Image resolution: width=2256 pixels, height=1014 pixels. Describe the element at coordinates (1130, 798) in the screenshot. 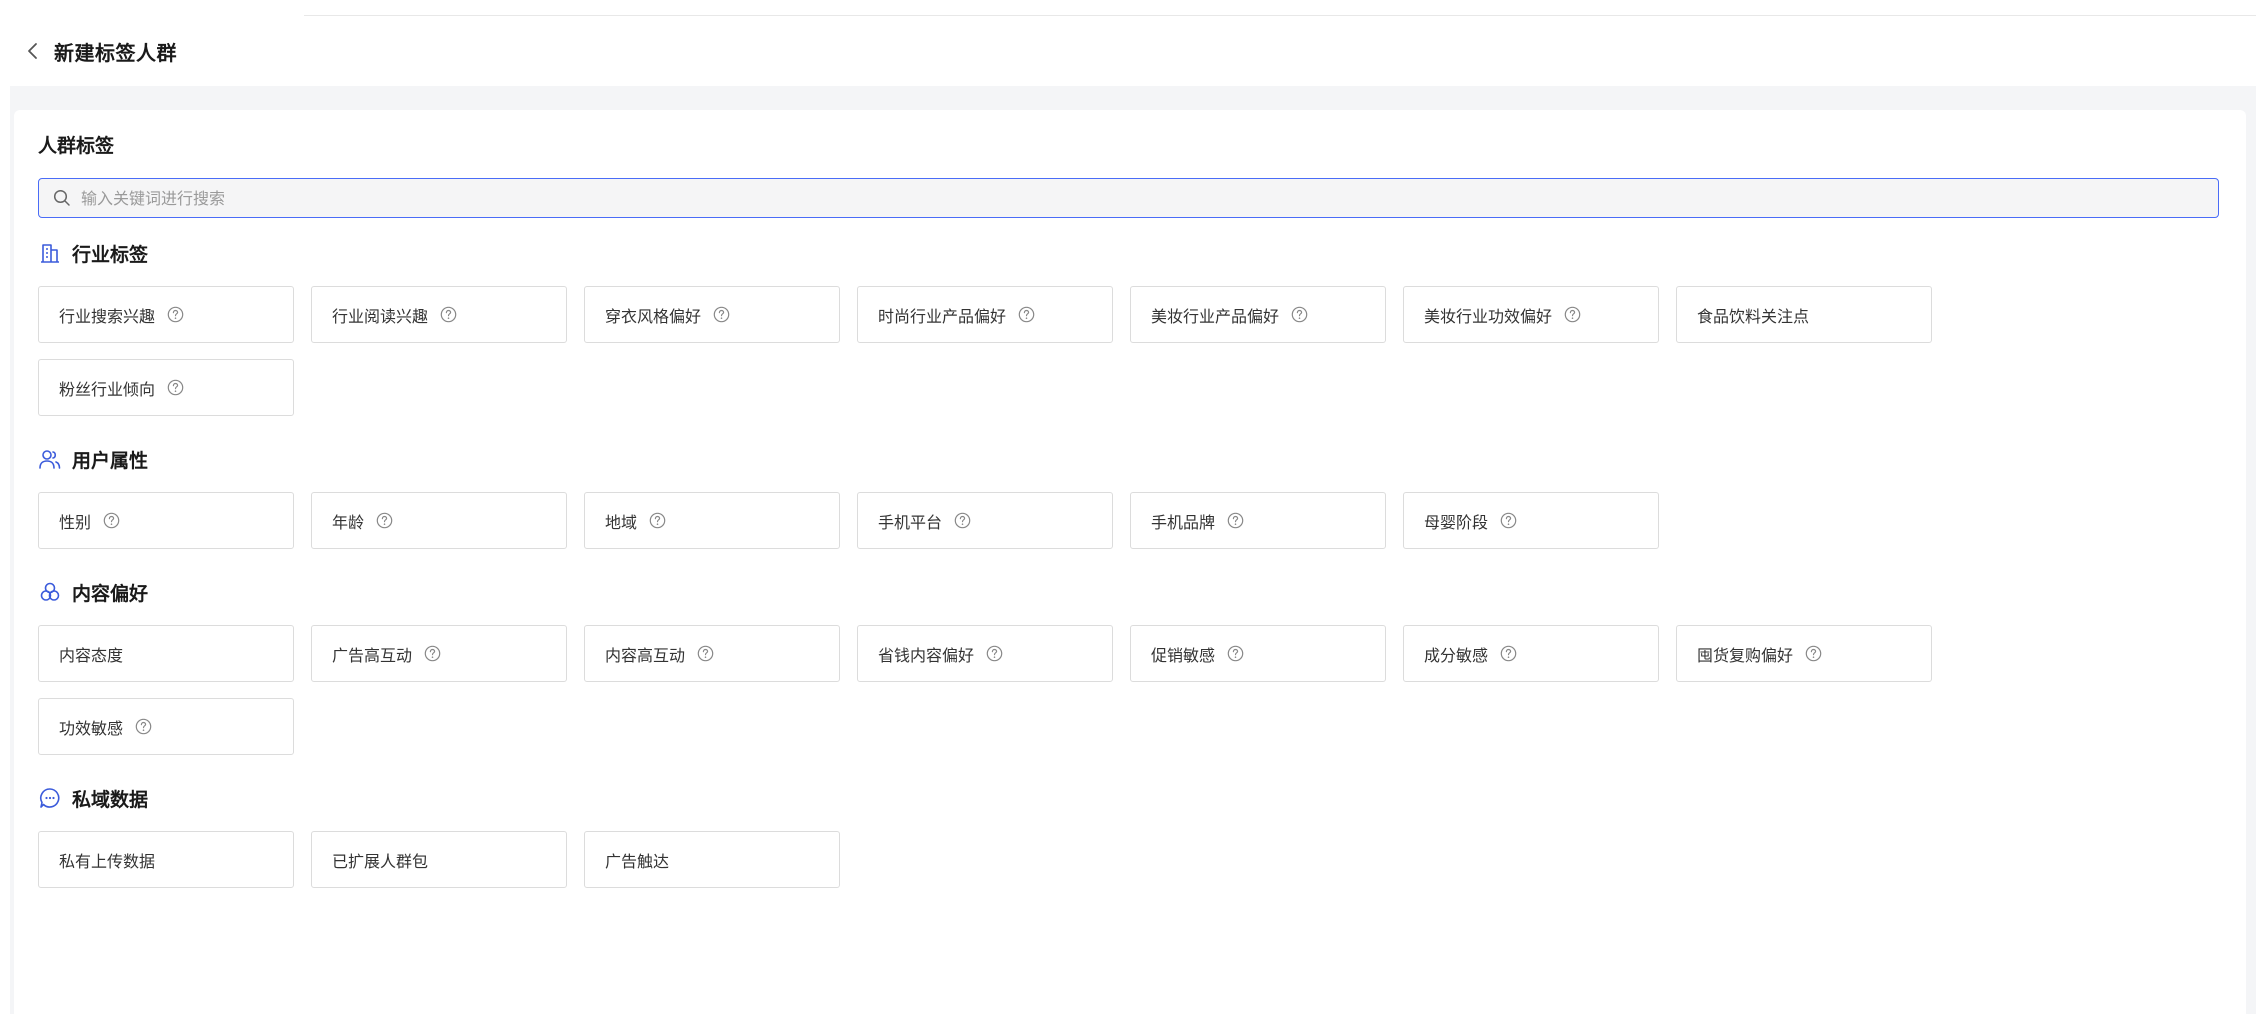

I see `section-header: 私域数据` at that location.